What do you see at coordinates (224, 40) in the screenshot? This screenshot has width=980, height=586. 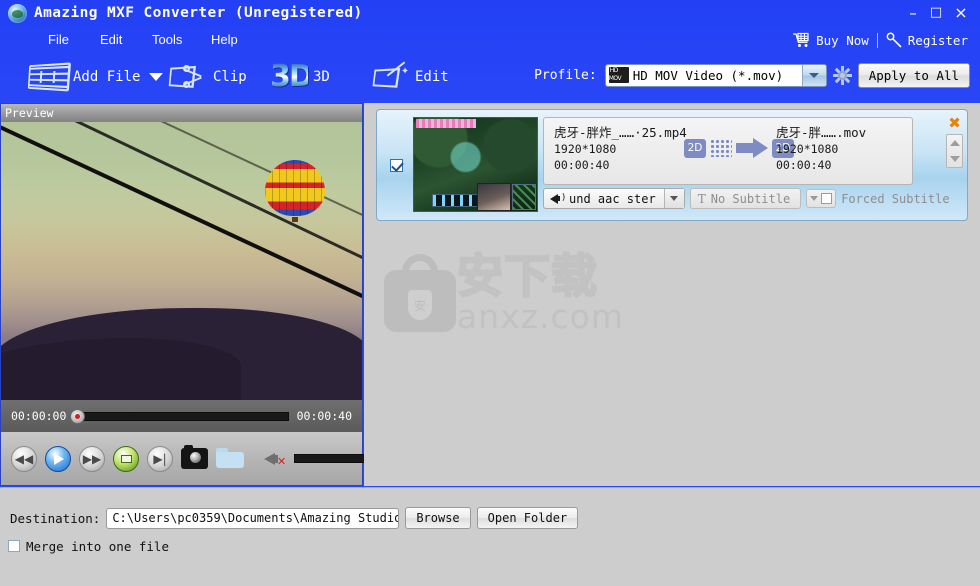 I see `menu-item-help: Help` at bounding box center [224, 40].